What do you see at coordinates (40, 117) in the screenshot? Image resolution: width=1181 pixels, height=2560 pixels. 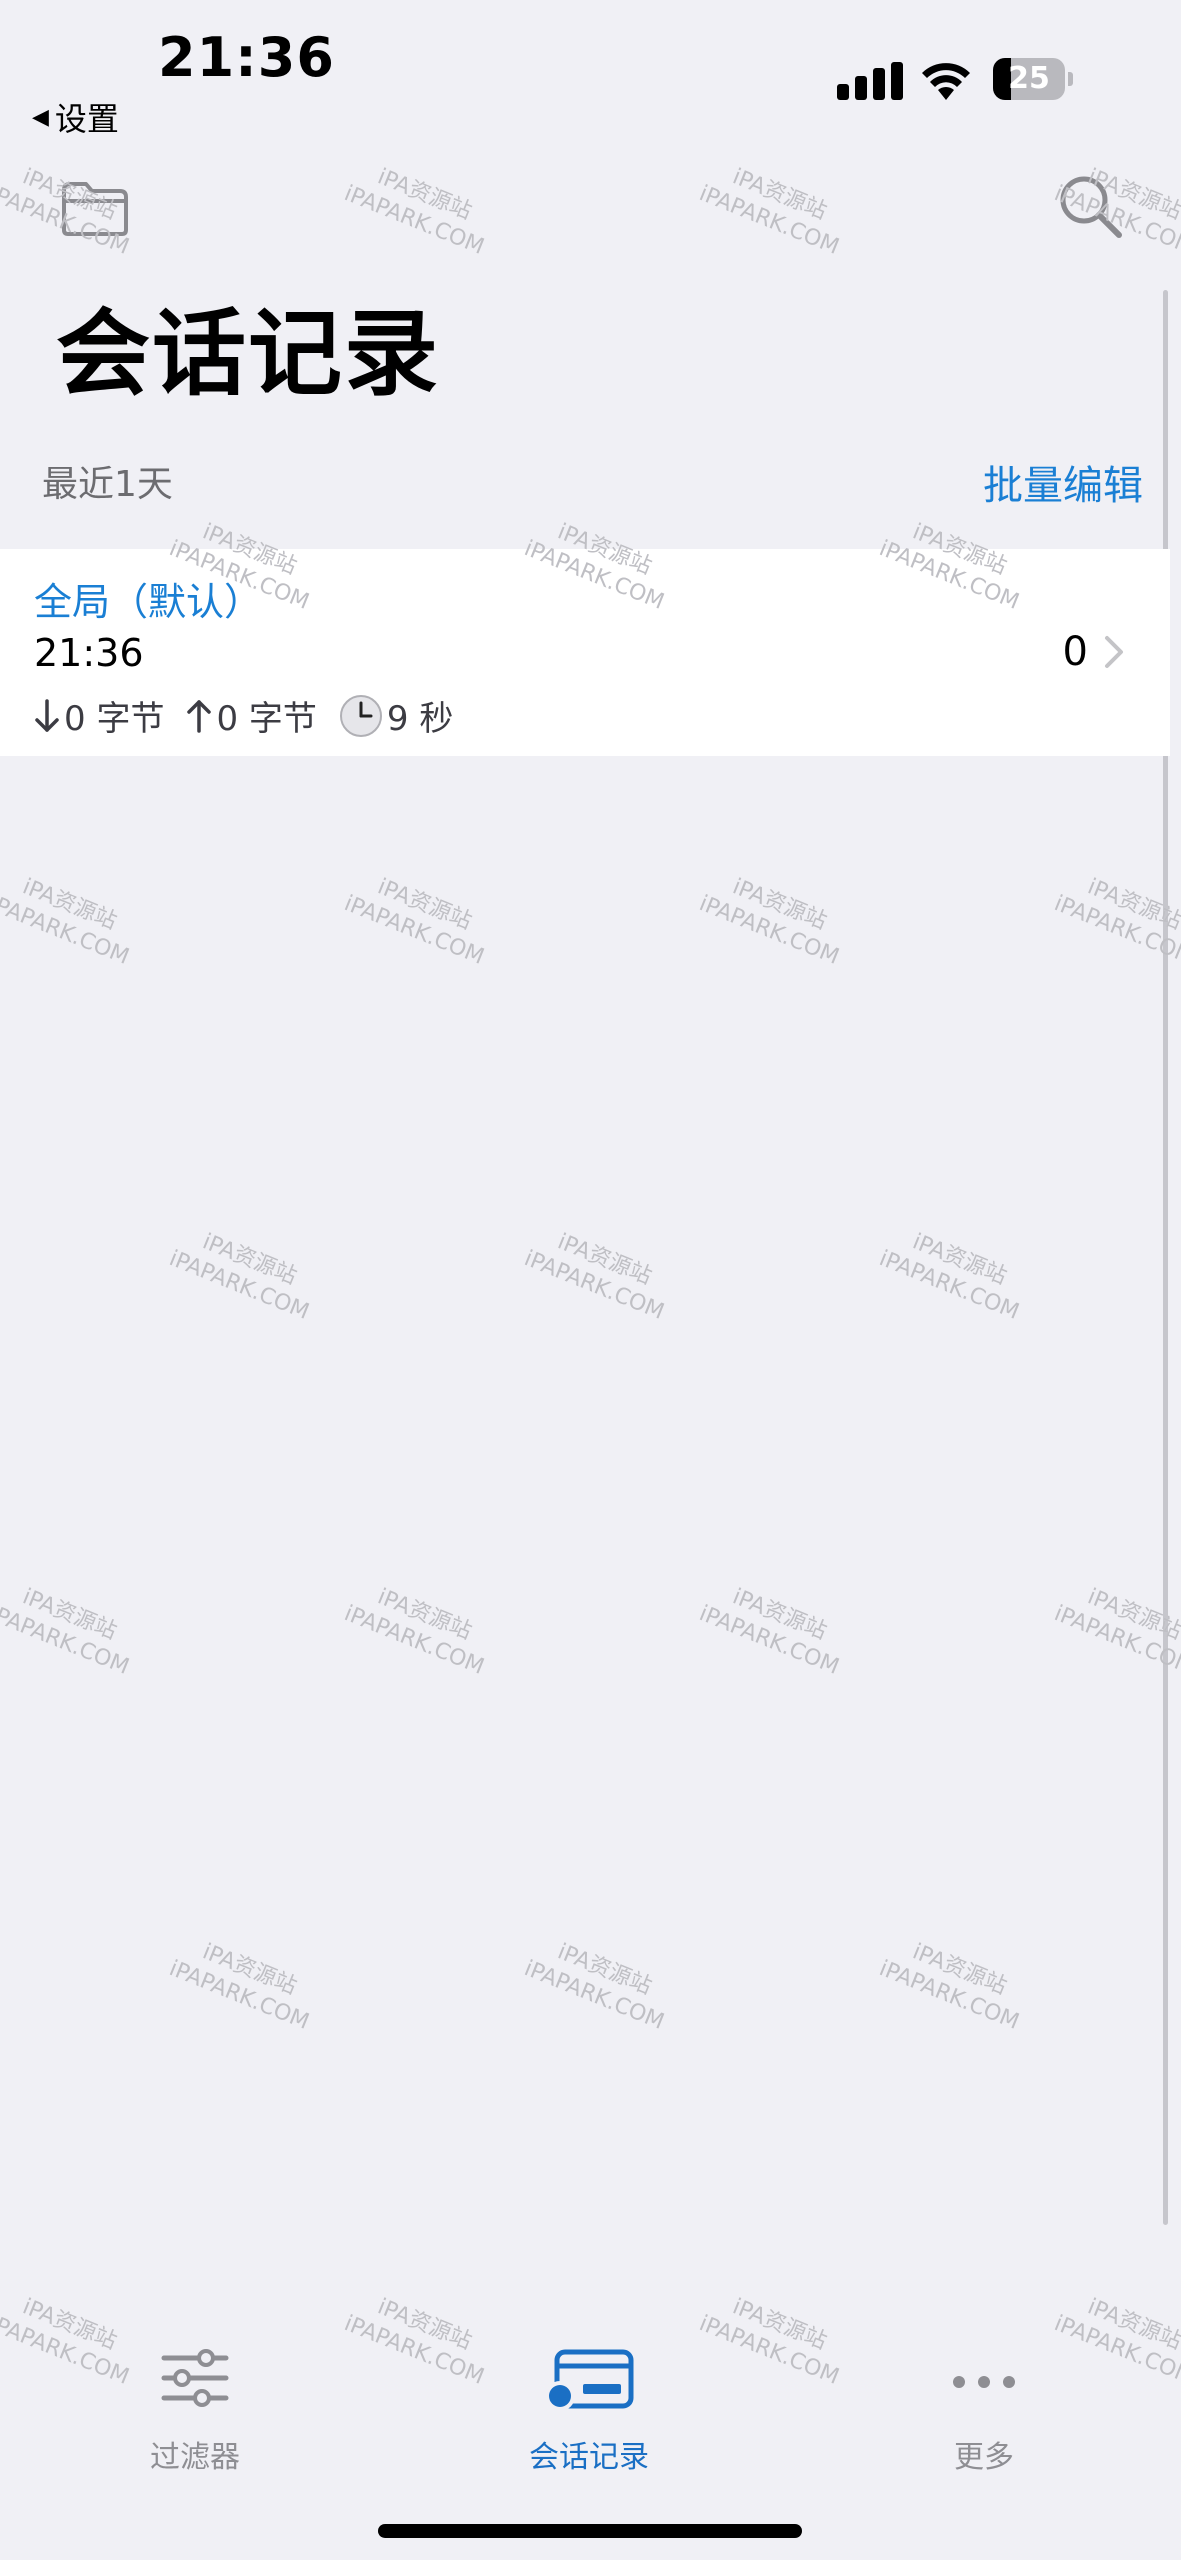 I see `back-arrow-icon: ◀` at bounding box center [40, 117].